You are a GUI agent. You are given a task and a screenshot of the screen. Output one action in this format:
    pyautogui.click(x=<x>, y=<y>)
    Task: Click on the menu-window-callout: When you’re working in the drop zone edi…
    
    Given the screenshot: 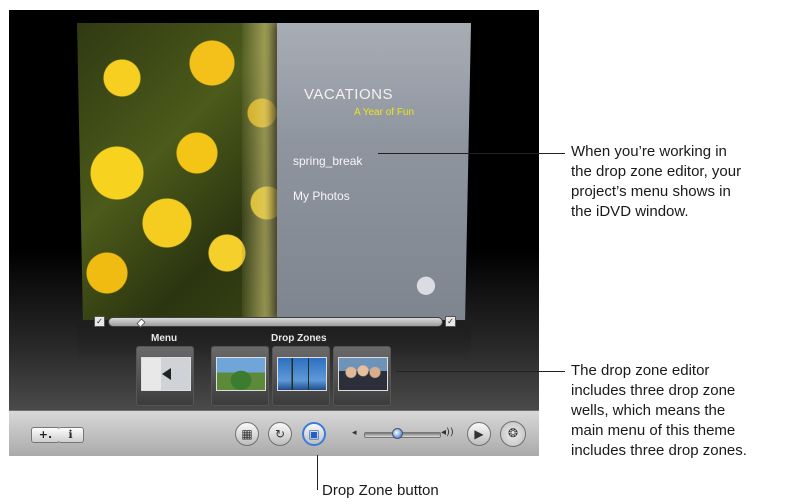 What is the action you would take?
    pyautogui.click(x=678, y=182)
    